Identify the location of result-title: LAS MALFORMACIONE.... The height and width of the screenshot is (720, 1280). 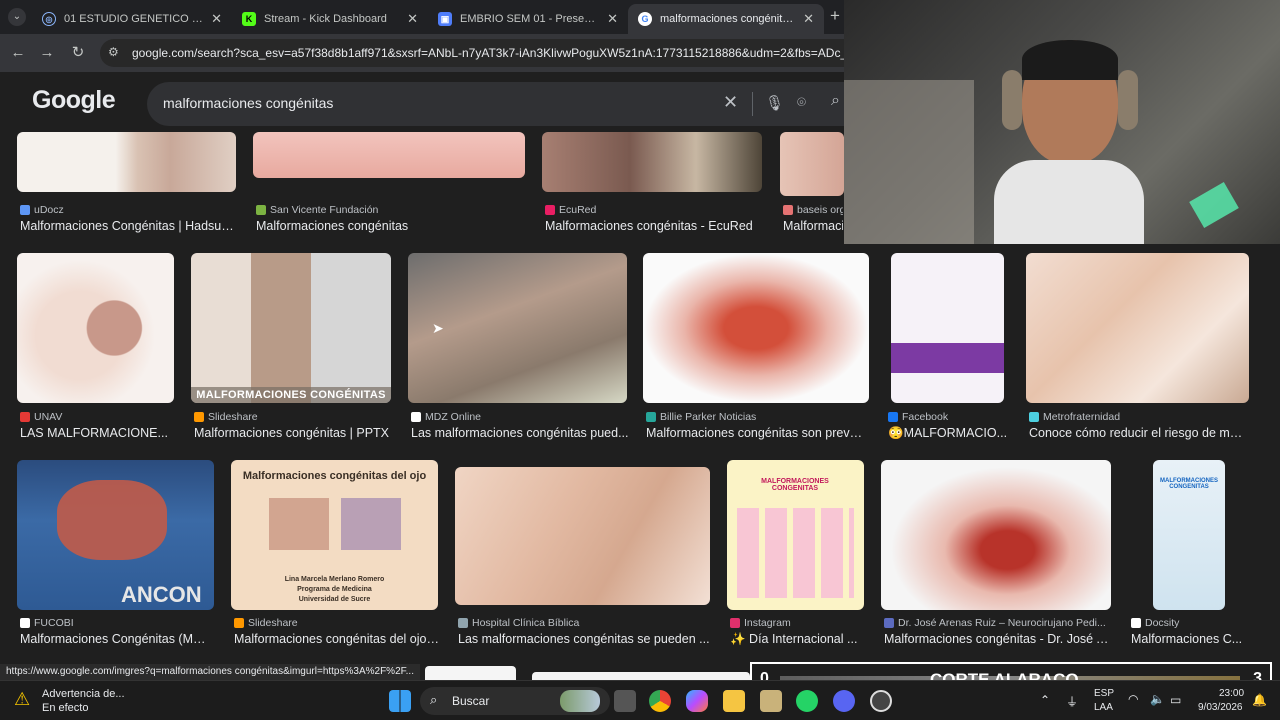
(97, 433).